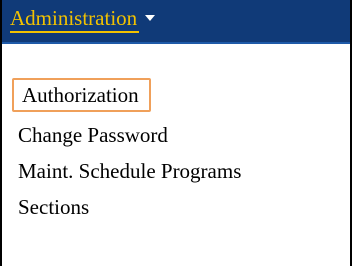 The width and height of the screenshot is (354, 266). I want to click on administration-menu-label: Administration, so click(75, 19).